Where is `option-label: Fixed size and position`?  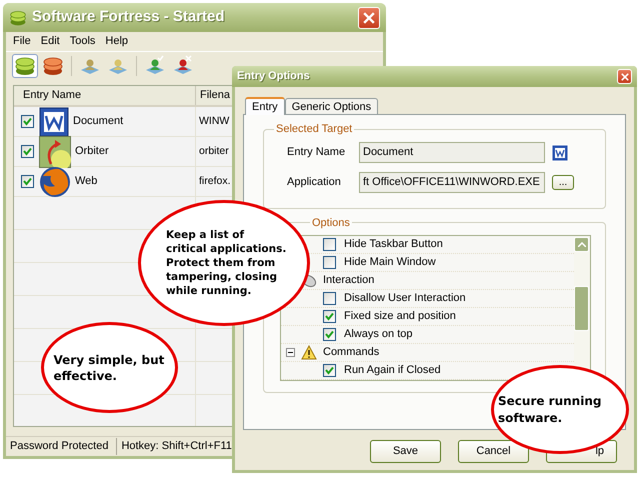
option-label: Fixed size and position is located at coordinates (400, 316).